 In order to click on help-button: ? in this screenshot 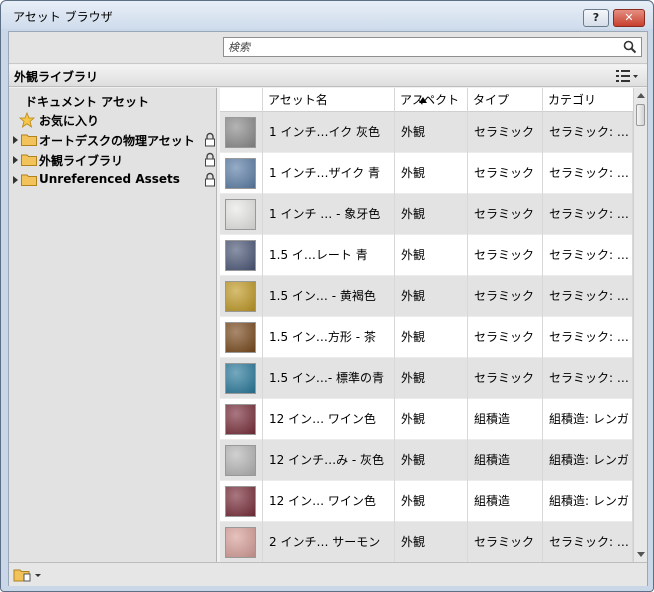, I will do `click(596, 18)`.